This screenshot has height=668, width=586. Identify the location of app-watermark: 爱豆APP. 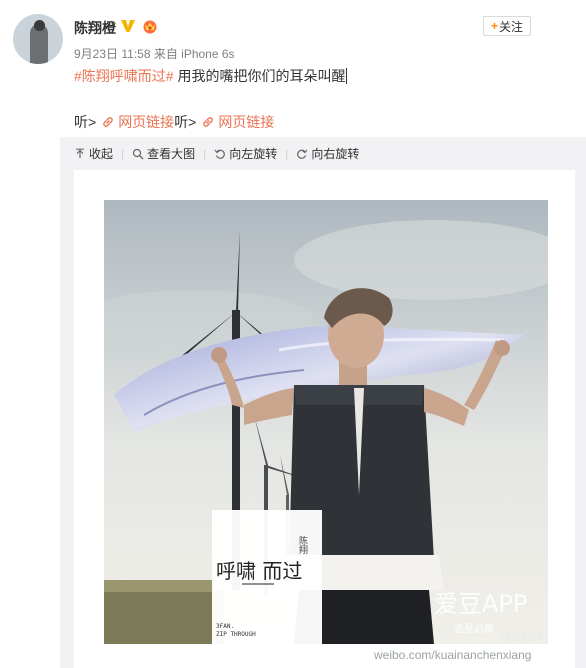
(480, 604).